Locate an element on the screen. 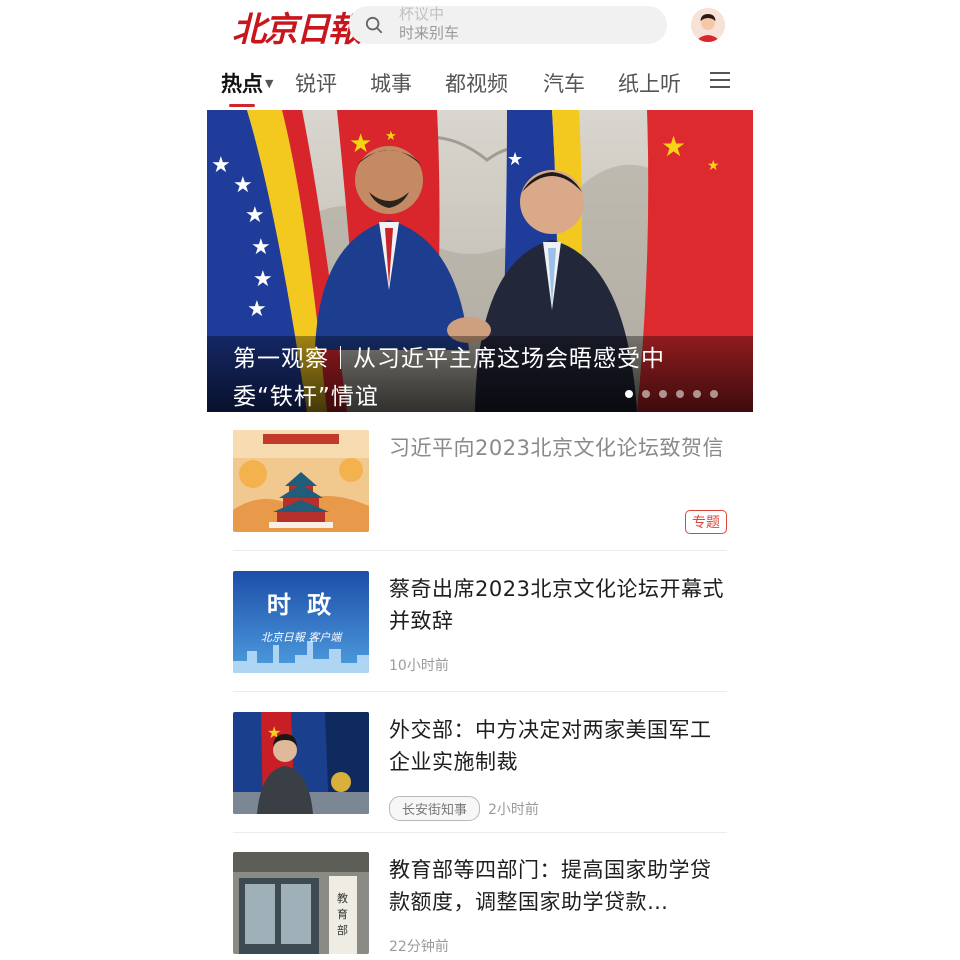  search-bar: 杯议中 时来别车 is located at coordinates (508, 24).